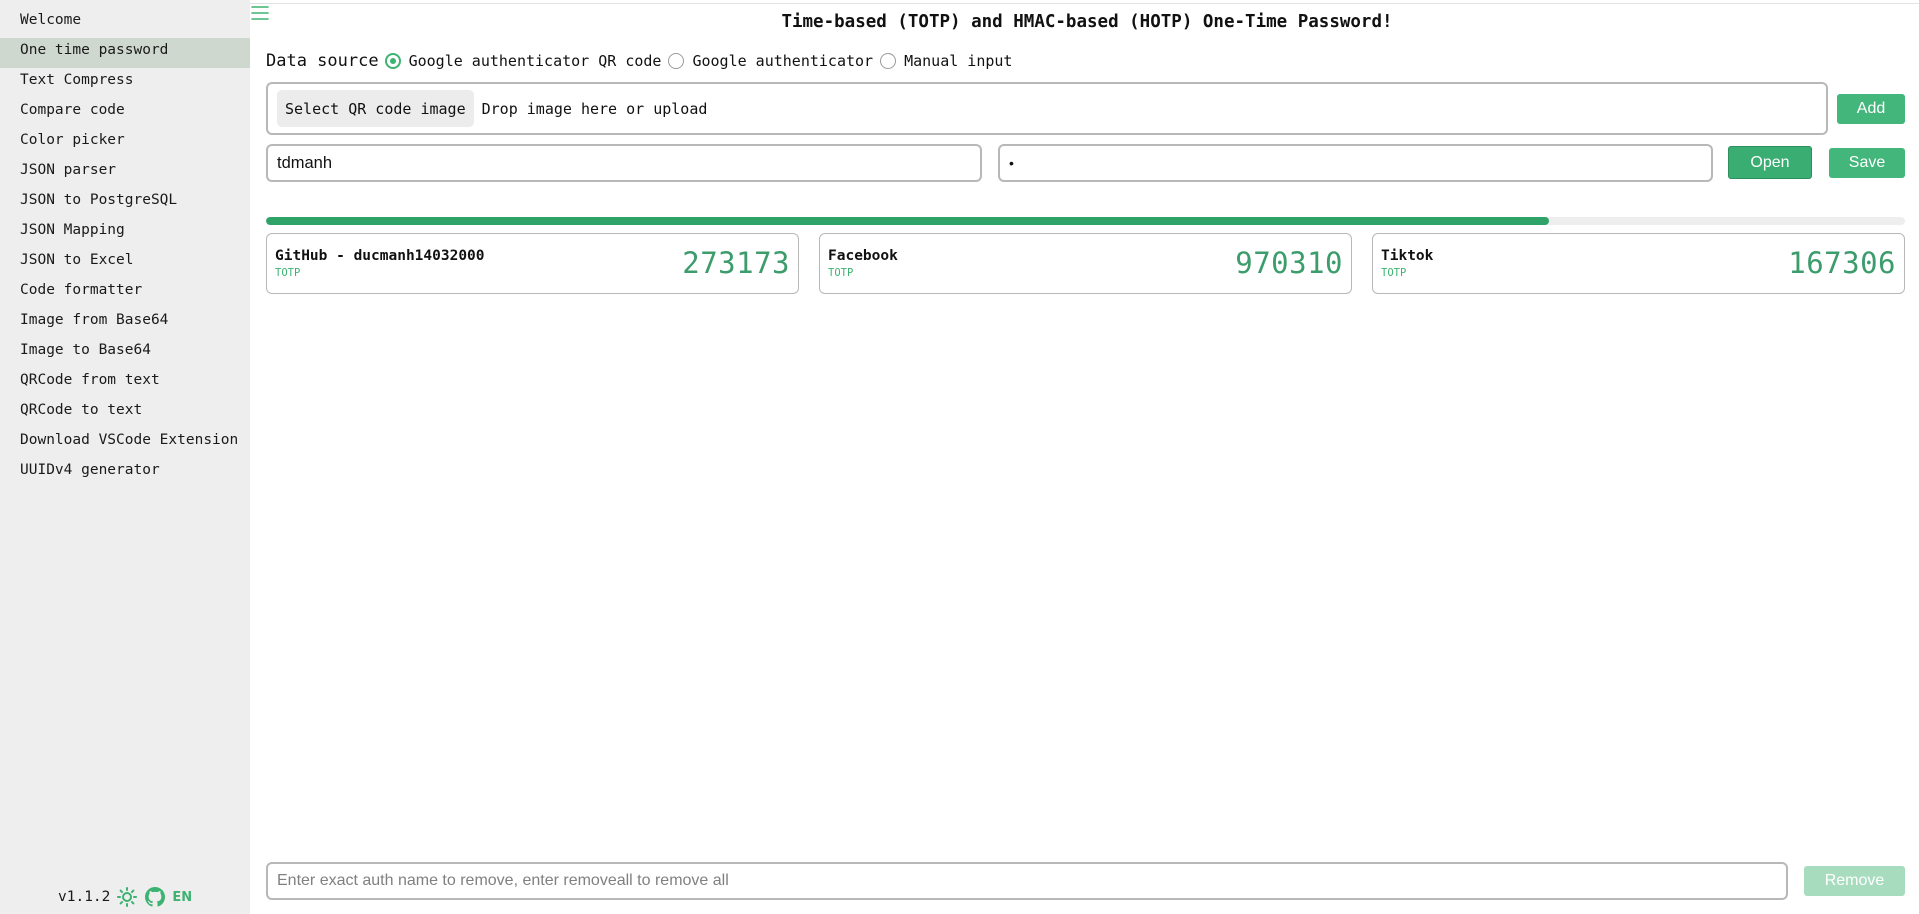  I want to click on otp-account-name: GitHub - ducmanh14032000, so click(380, 256).